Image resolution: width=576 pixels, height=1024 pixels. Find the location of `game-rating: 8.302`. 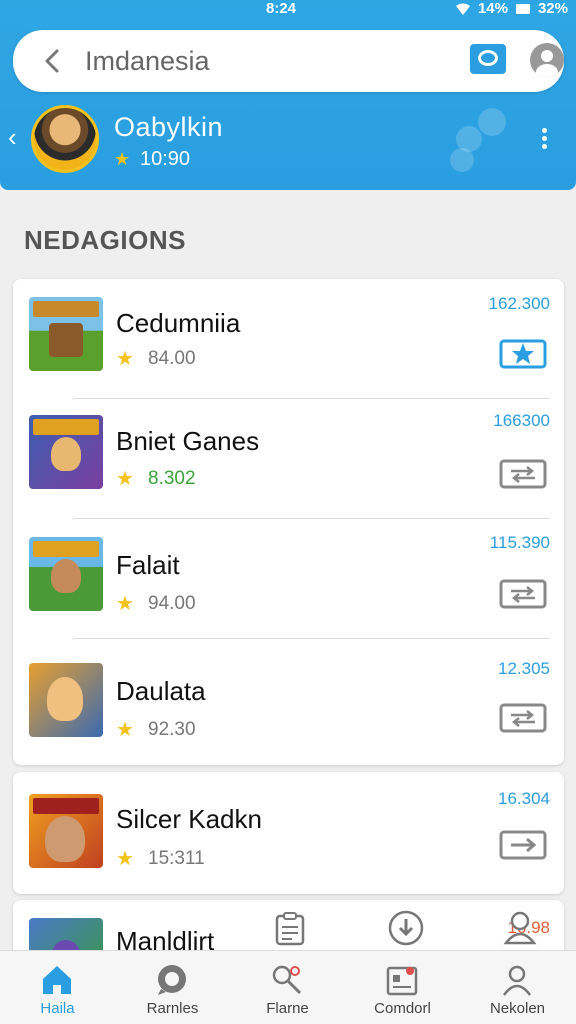

game-rating: 8.302 is located at coordinates (172, 478).